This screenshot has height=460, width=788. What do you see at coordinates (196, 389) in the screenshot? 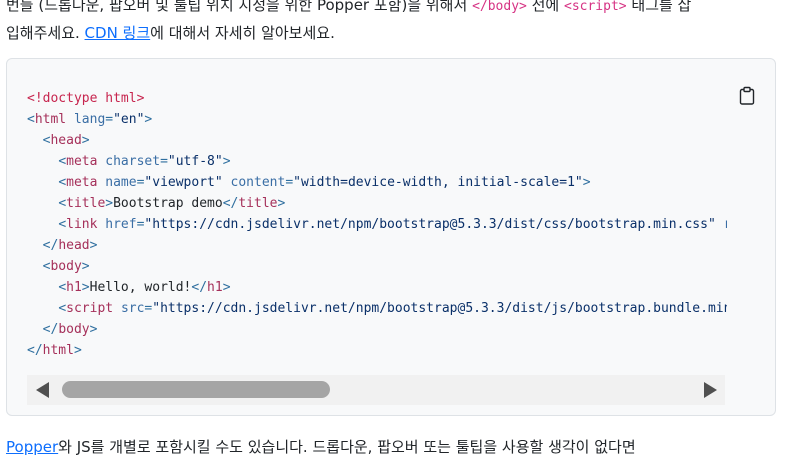
I see `scrollbar-thumb` at bounding box center [196, 389].